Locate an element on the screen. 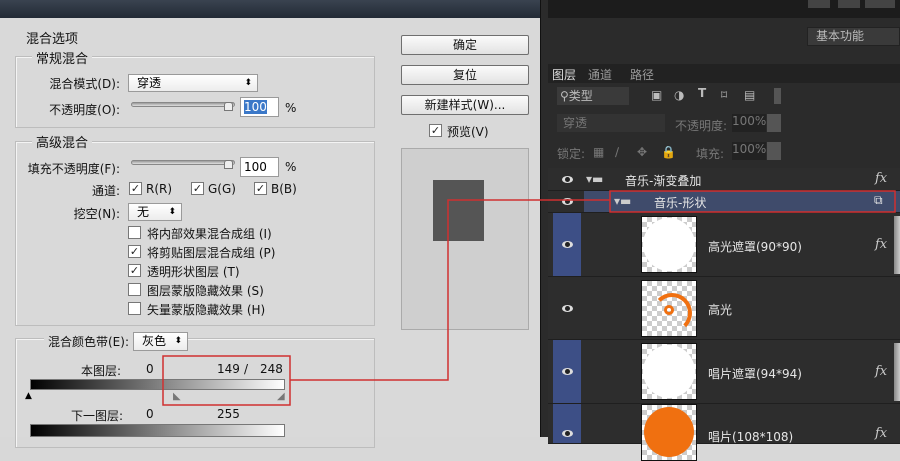  annotation-box-layer is located at coordinates (752, 201).